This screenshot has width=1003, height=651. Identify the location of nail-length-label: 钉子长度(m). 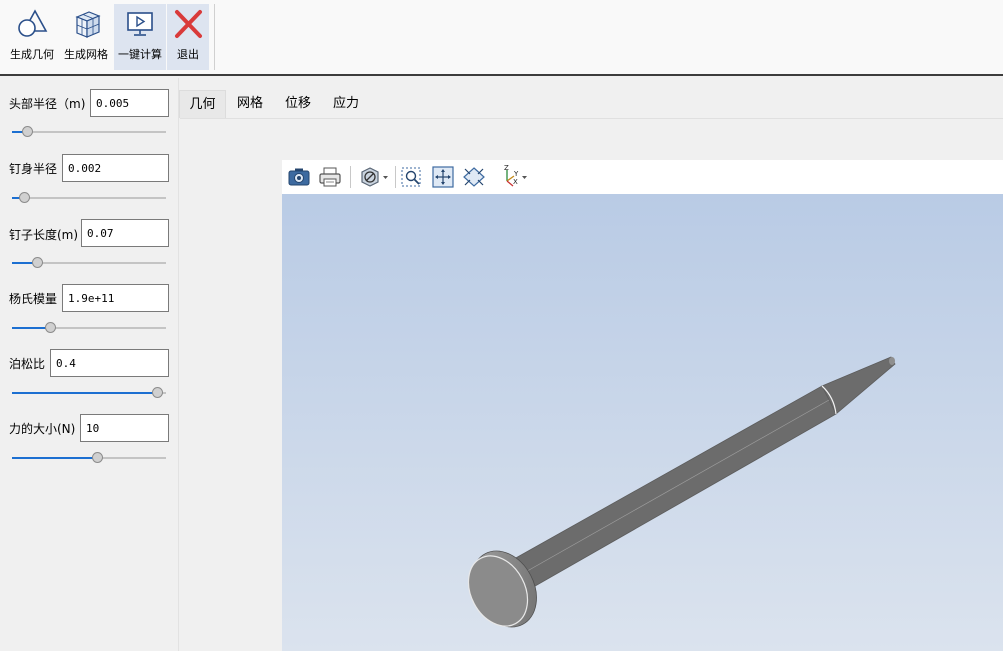
(44, 235).